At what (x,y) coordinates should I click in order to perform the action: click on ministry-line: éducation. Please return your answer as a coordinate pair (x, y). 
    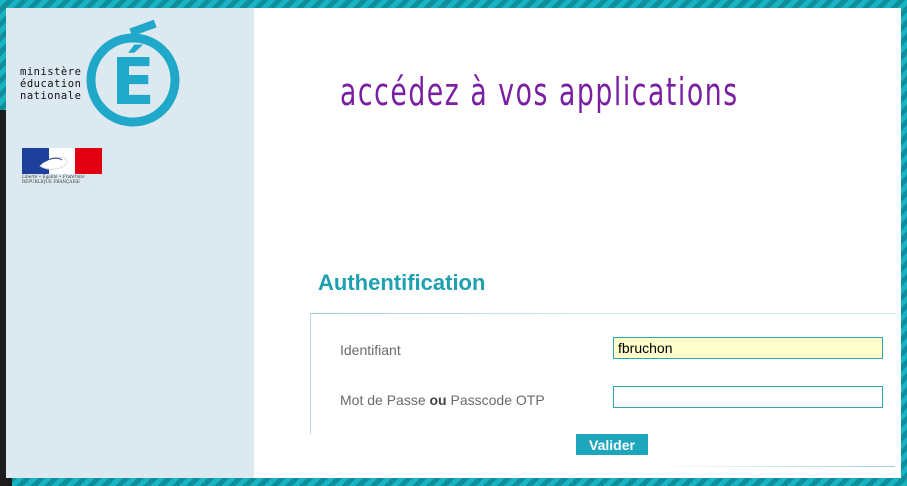
    Looking at the image, I should click on (51, 84).